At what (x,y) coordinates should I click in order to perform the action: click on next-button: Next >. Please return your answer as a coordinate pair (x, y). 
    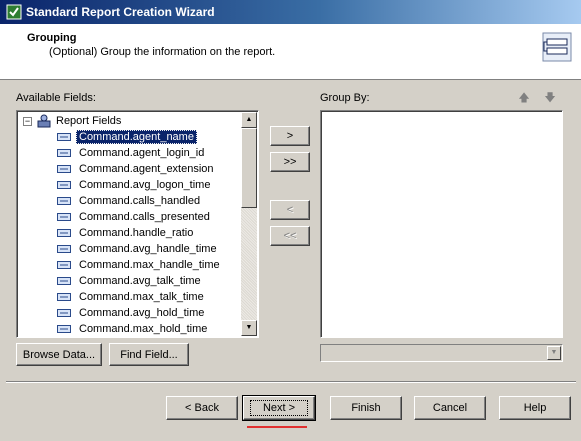
    Looking at the image, I should click on (279, 408).